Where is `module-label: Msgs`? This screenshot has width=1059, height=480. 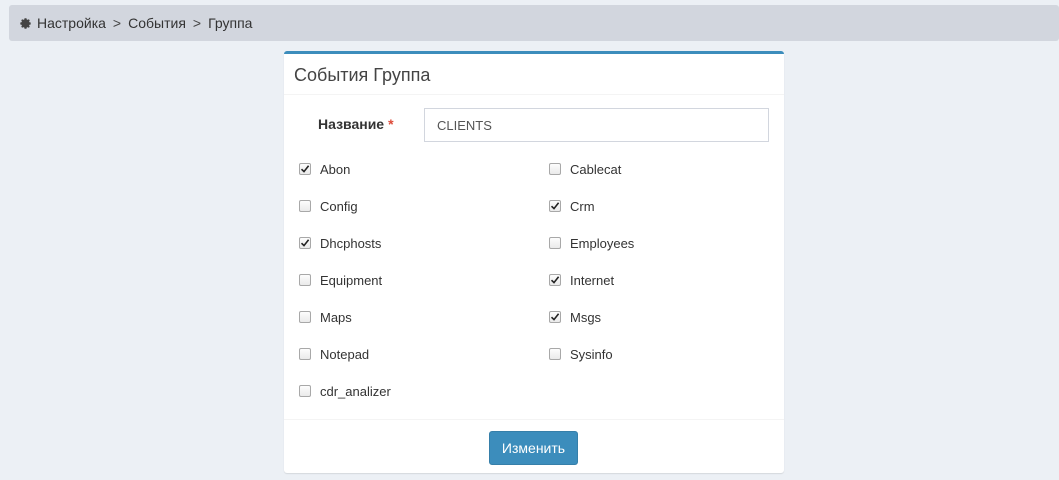
module-label: Msgs is located at coordinates (586, 317).